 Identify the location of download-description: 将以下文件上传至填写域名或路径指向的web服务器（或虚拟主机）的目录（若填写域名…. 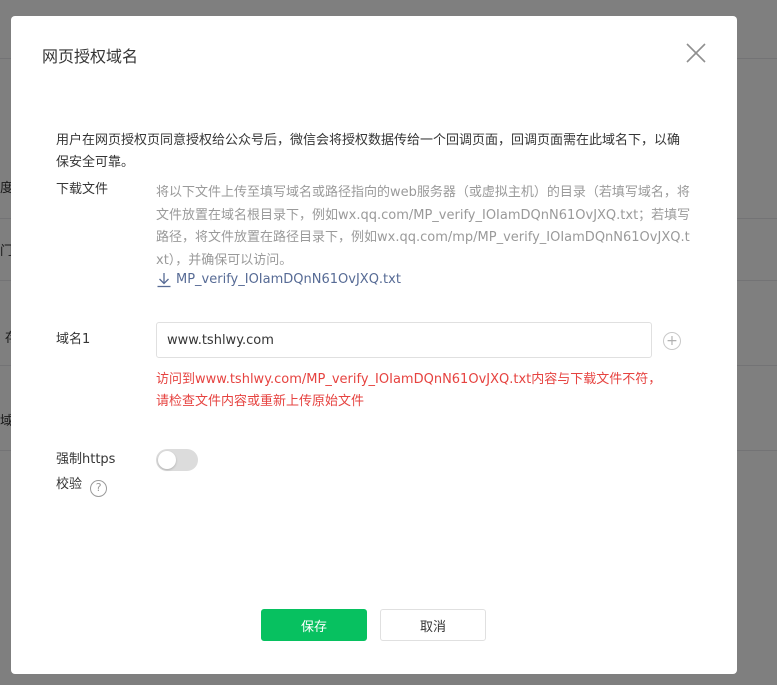
(423, 226).